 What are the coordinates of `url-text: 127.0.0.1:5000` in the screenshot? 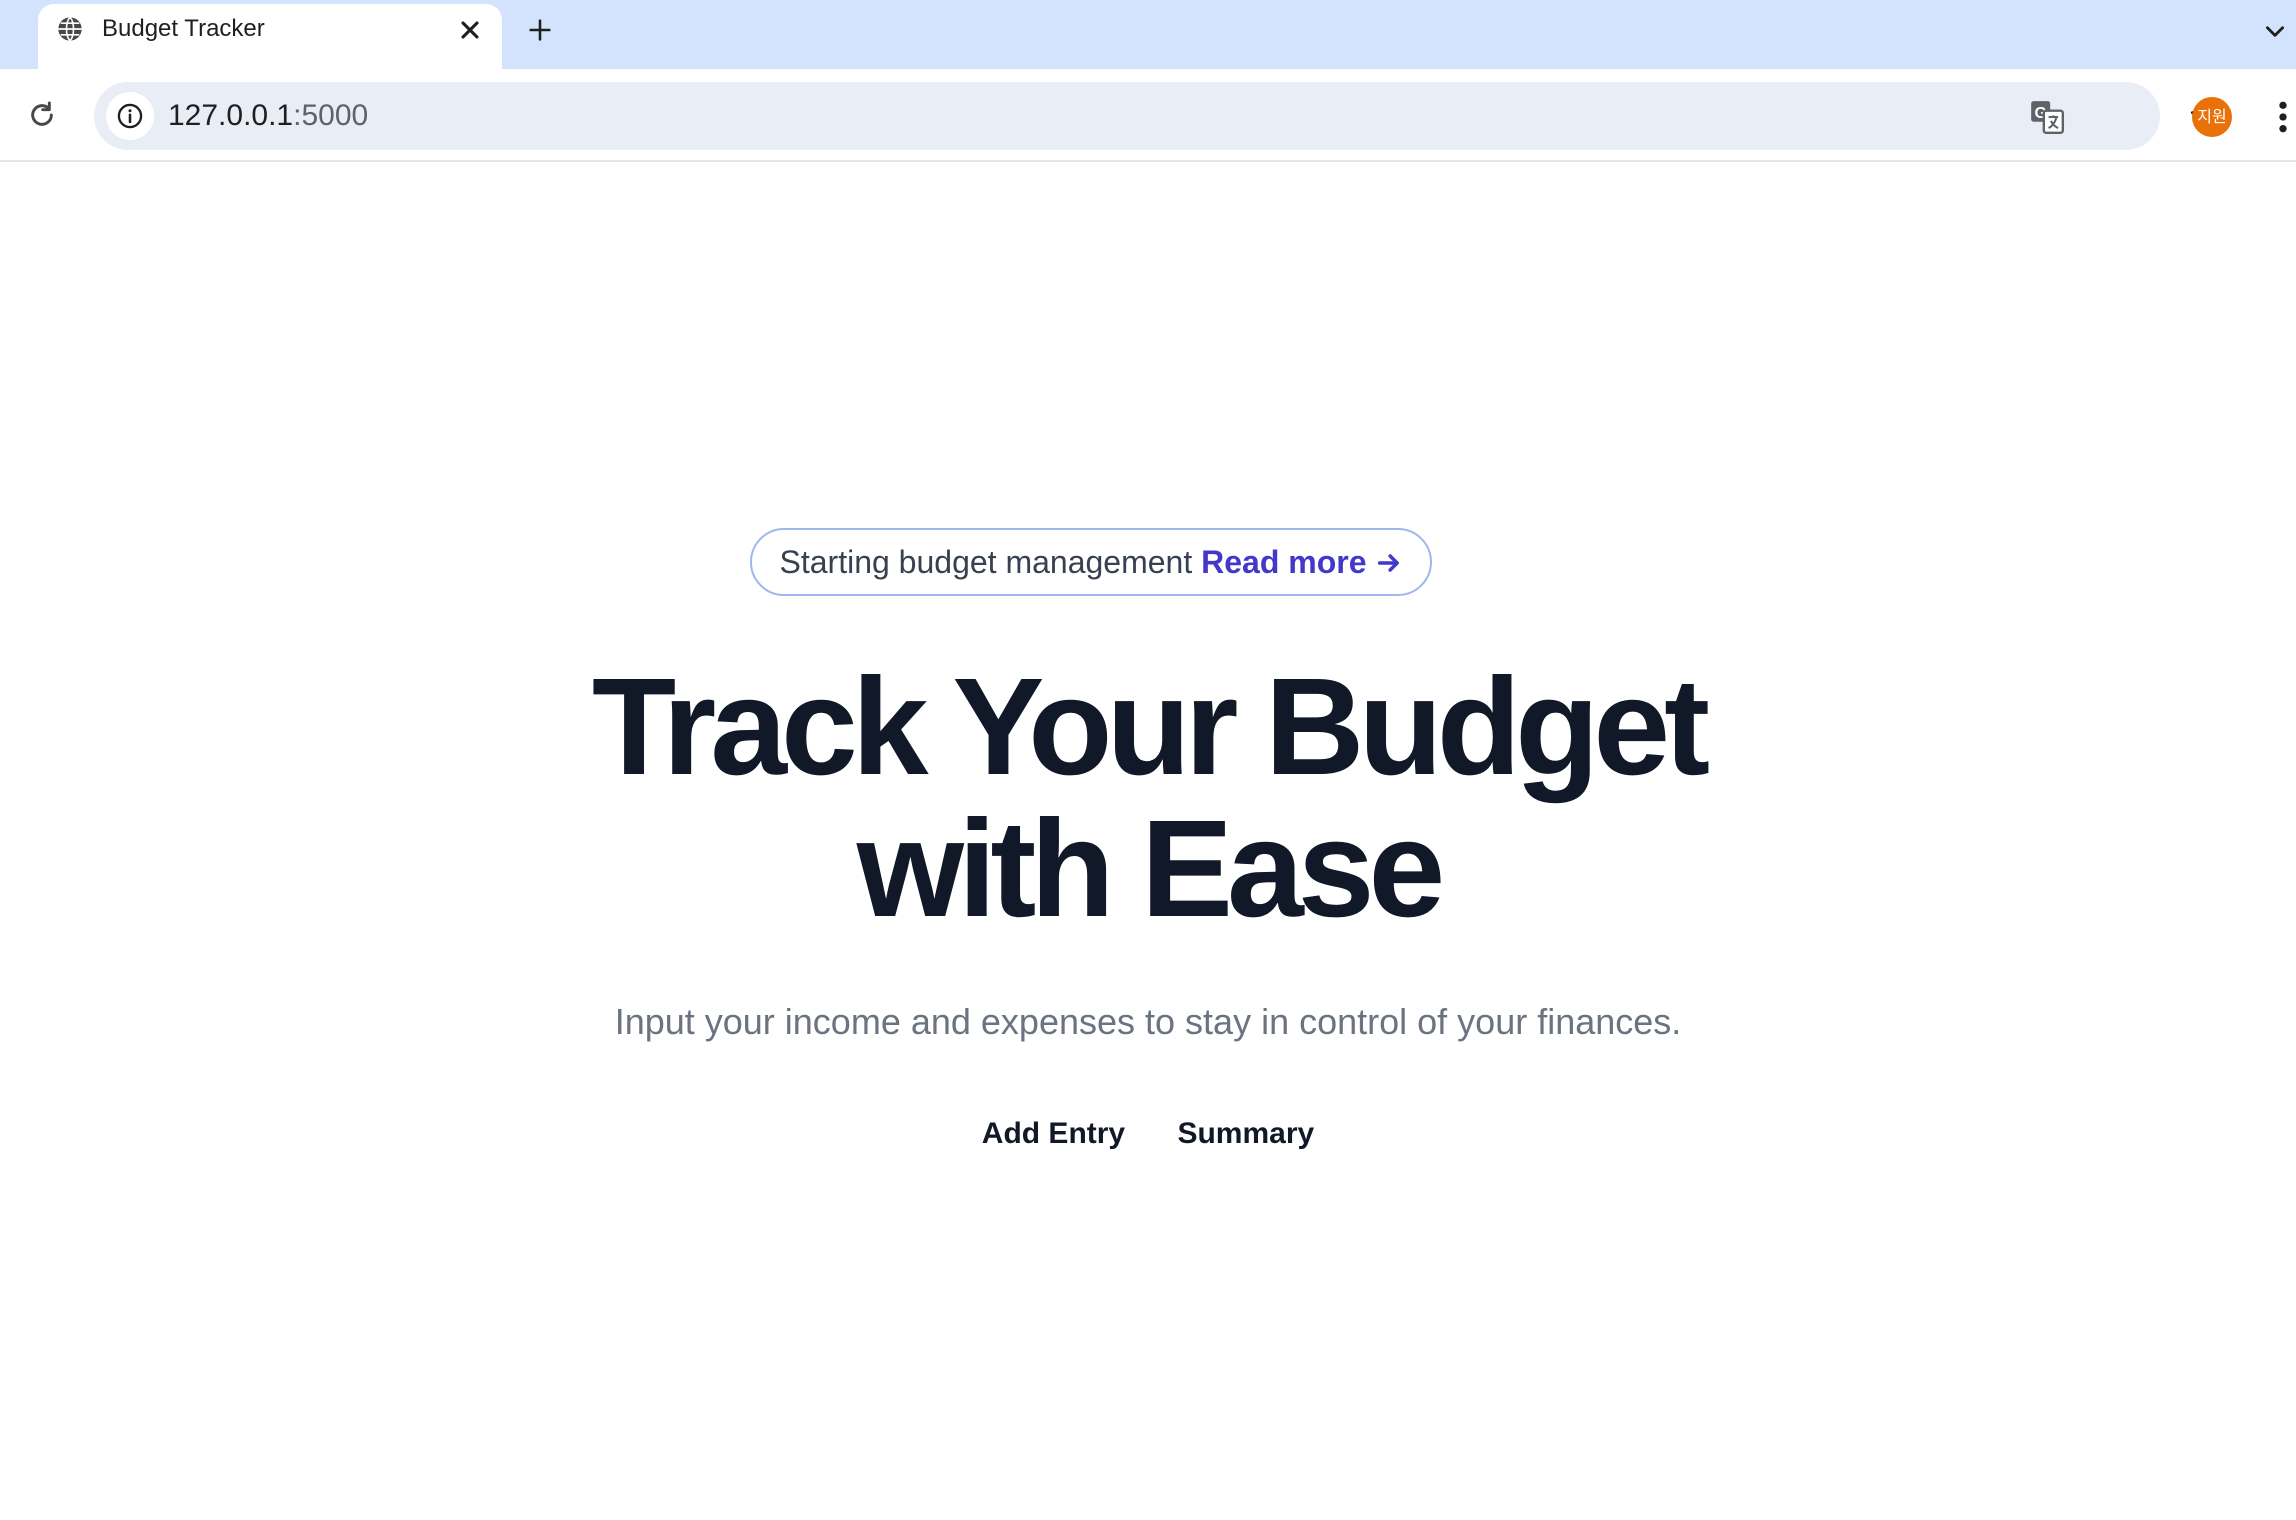 It's located at (268, 116).